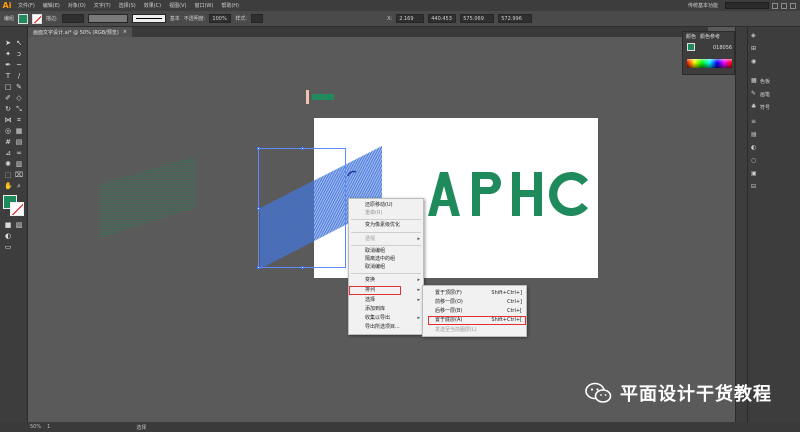 The image size is (800, 432). What do you see at coordinates (754, 135) in the screenshot?
I see `gradient-panel-icon: ▤` at bounding box center [754, 135].